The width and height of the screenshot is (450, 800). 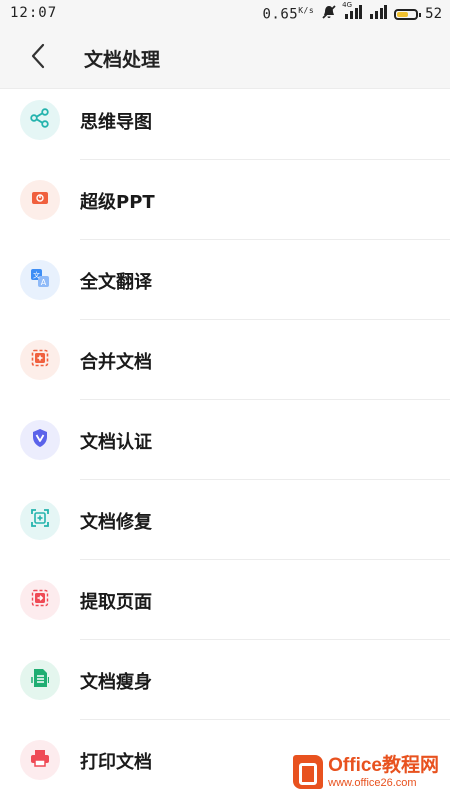 What do you see at coordinates (225, 600) in the screenshot?
I see `list-item-extract-pages: 提取页面` at bounding box center [225, 600].